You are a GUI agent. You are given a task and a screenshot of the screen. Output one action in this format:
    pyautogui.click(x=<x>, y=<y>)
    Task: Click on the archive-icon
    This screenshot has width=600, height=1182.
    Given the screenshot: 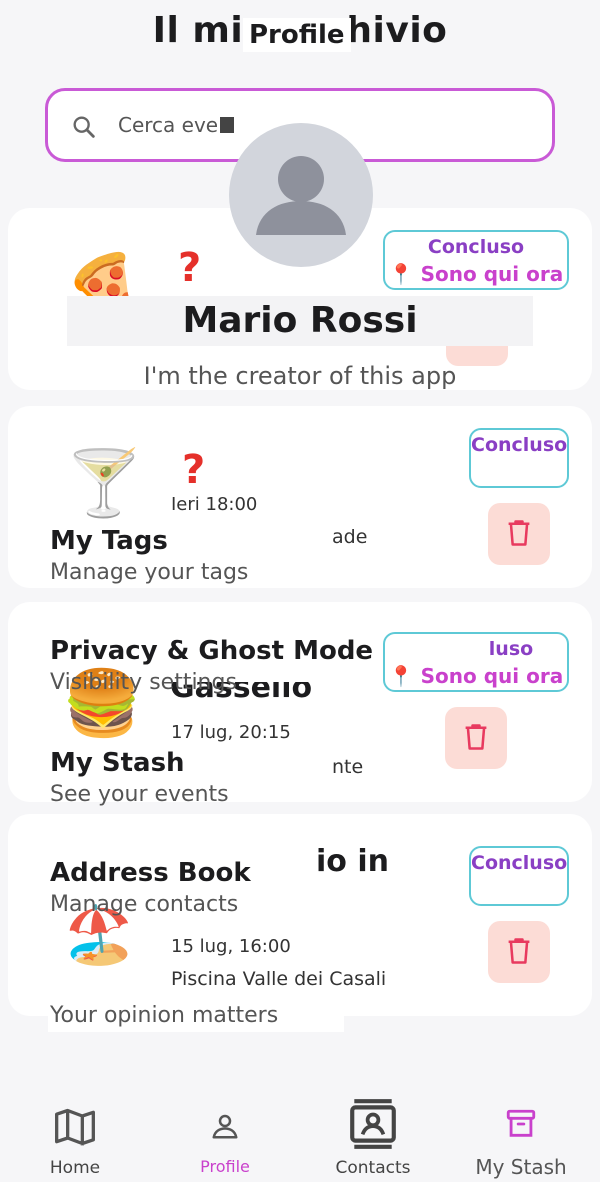 What is the action you would take?
    pyautogui.click(x=521, y=1123)
    